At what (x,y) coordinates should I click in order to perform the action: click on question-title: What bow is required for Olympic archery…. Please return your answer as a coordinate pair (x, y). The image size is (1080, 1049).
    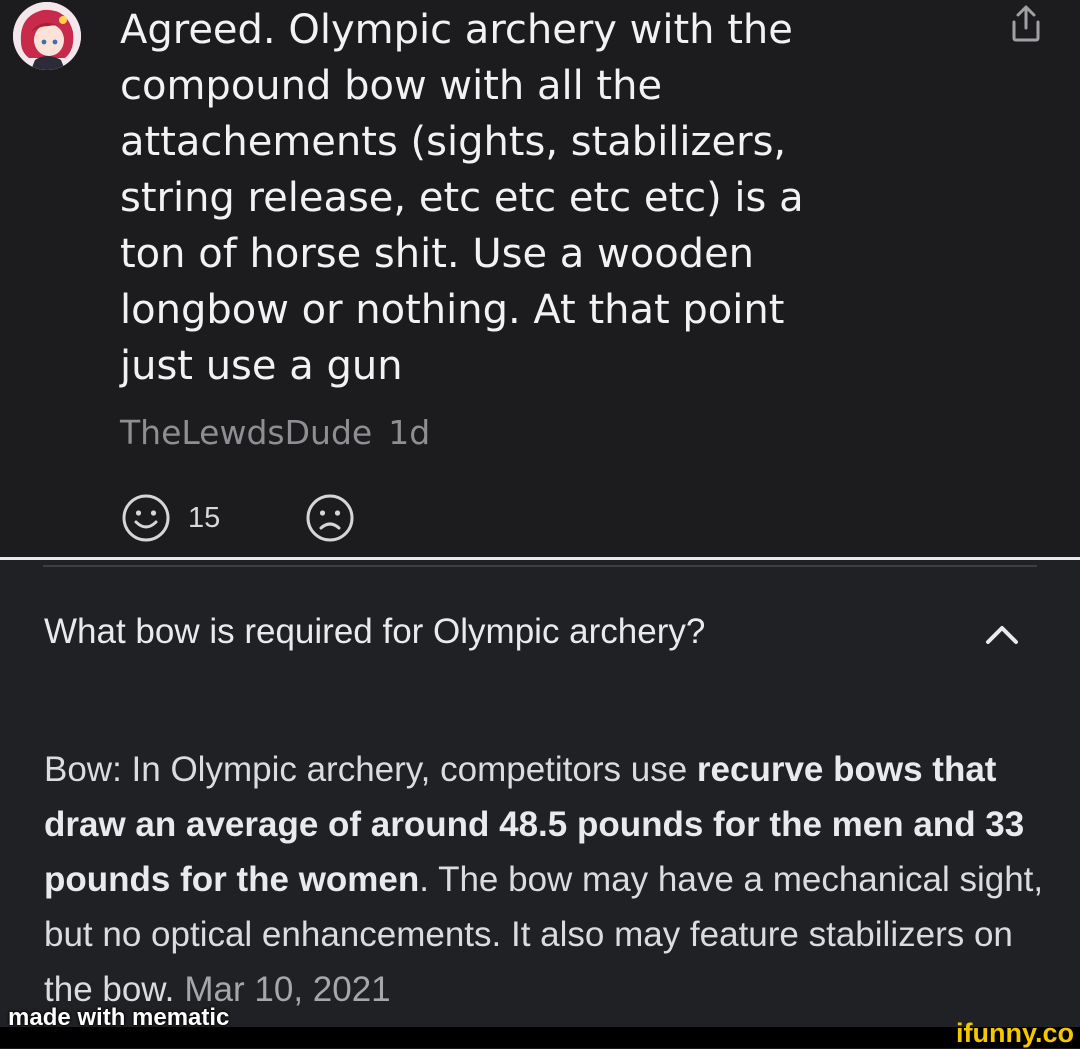
    Looking at the image, I should click on (374, 632).